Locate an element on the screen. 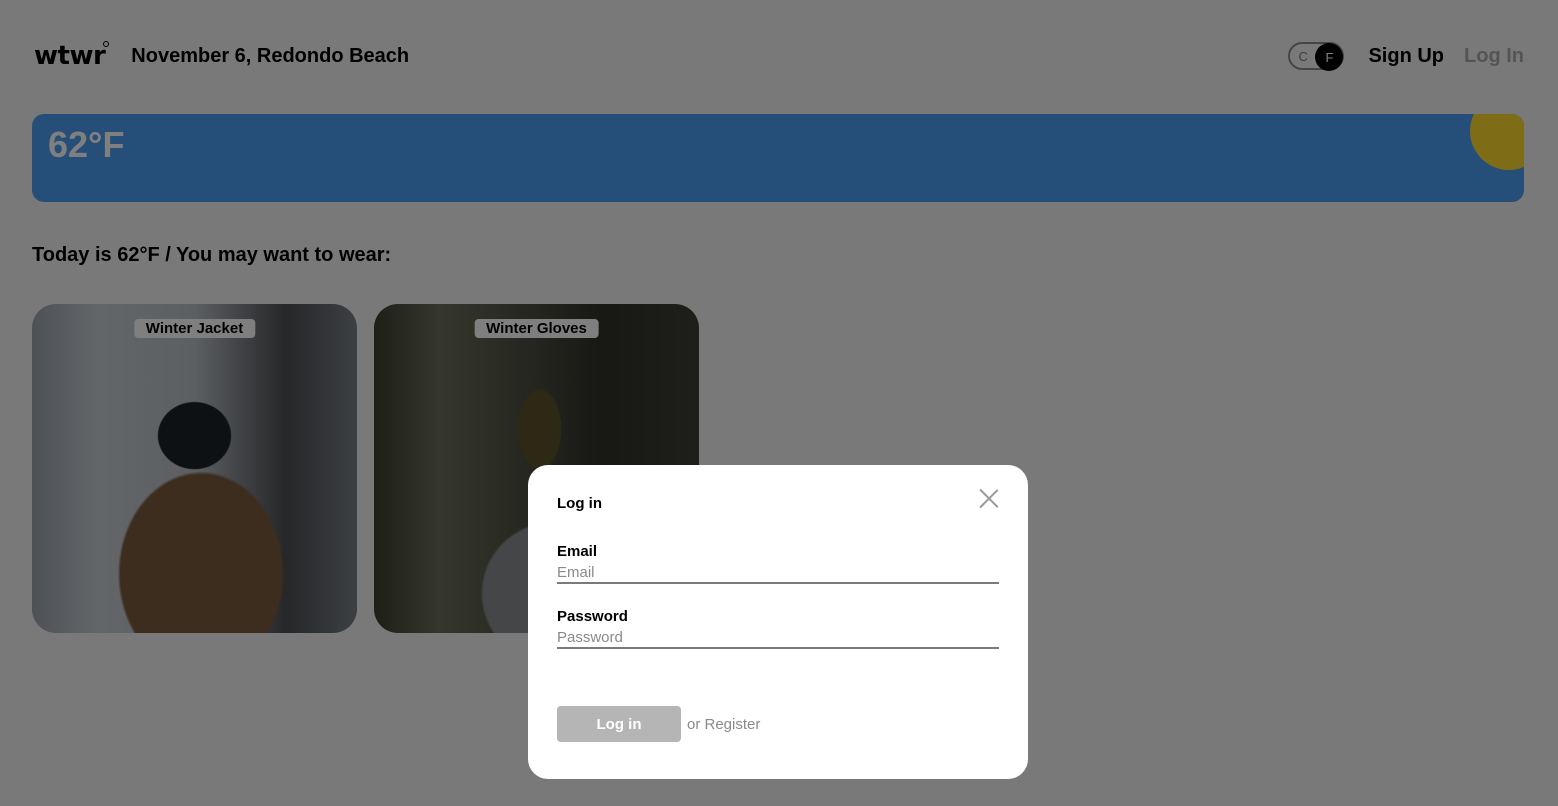  password-field is located at coordinates (778, 637).